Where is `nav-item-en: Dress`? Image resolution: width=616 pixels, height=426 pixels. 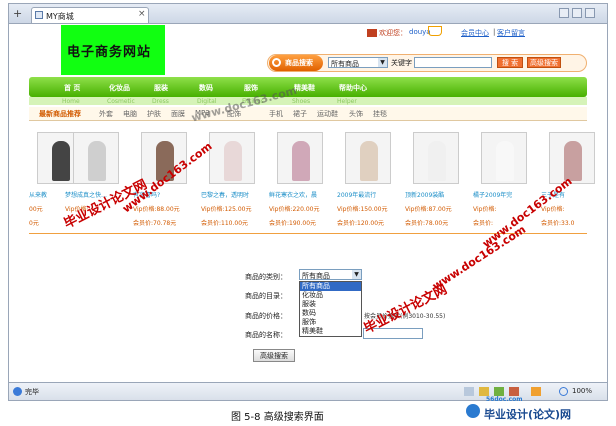
nav-item-en: Dress is located at coordinates (160, 101).